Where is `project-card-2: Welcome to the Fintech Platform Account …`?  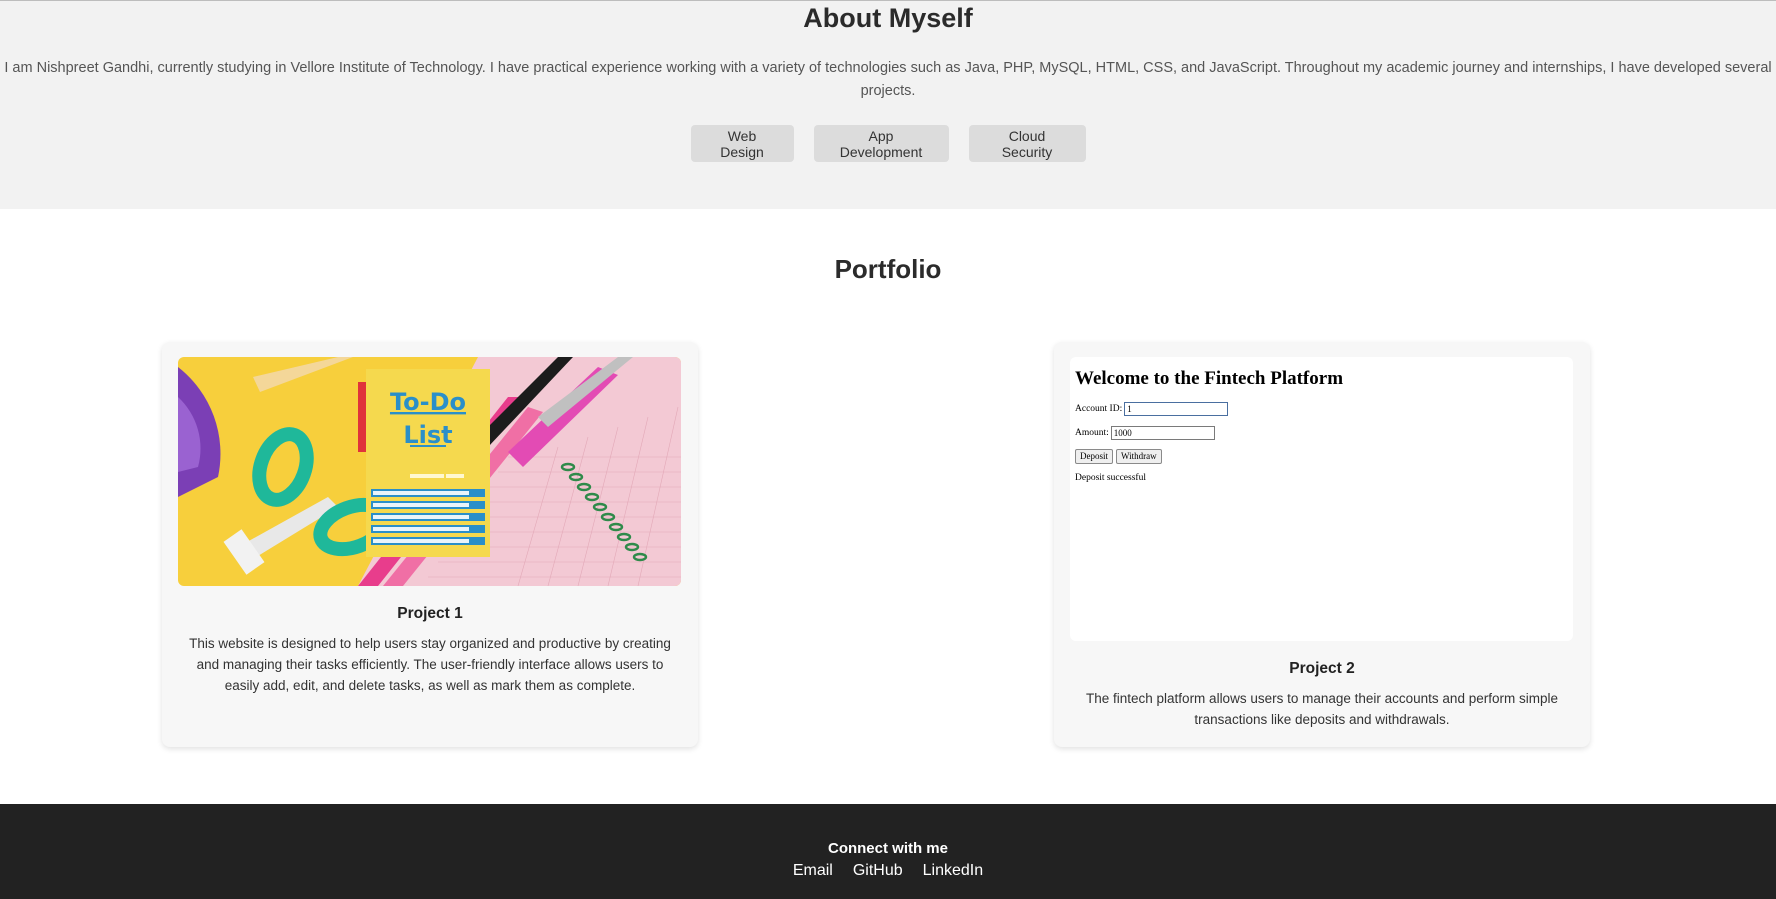 project-card-2: Welcome to the Fintech Platform Account … is located at coordinates (1322, 544).